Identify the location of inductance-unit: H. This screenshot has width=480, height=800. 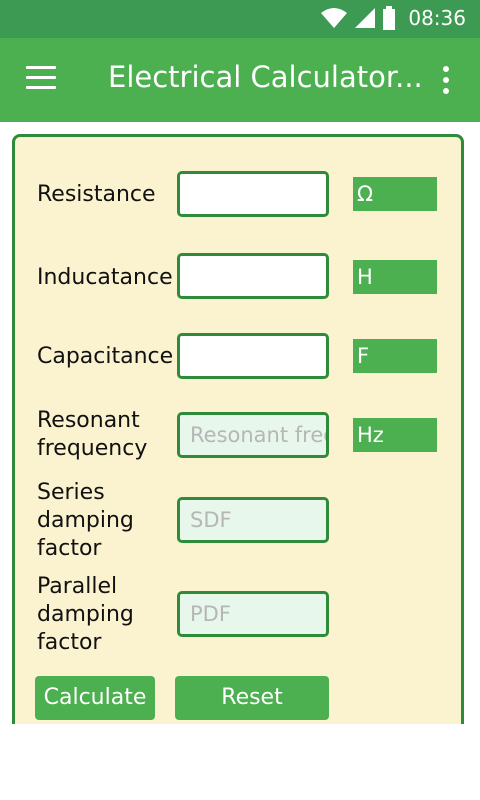
(395, 277).